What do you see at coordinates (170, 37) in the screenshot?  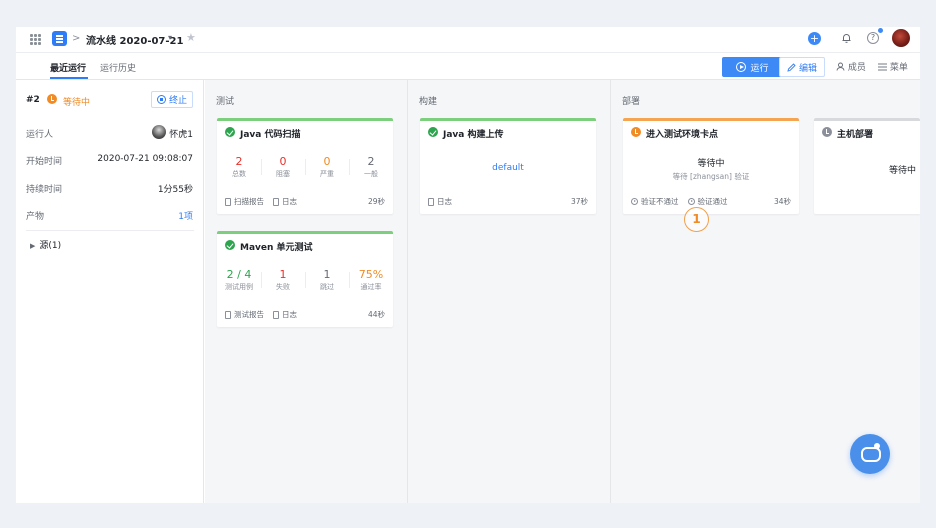 I see `chevron-down-icon: ▾` at bounding box center [170, 37].